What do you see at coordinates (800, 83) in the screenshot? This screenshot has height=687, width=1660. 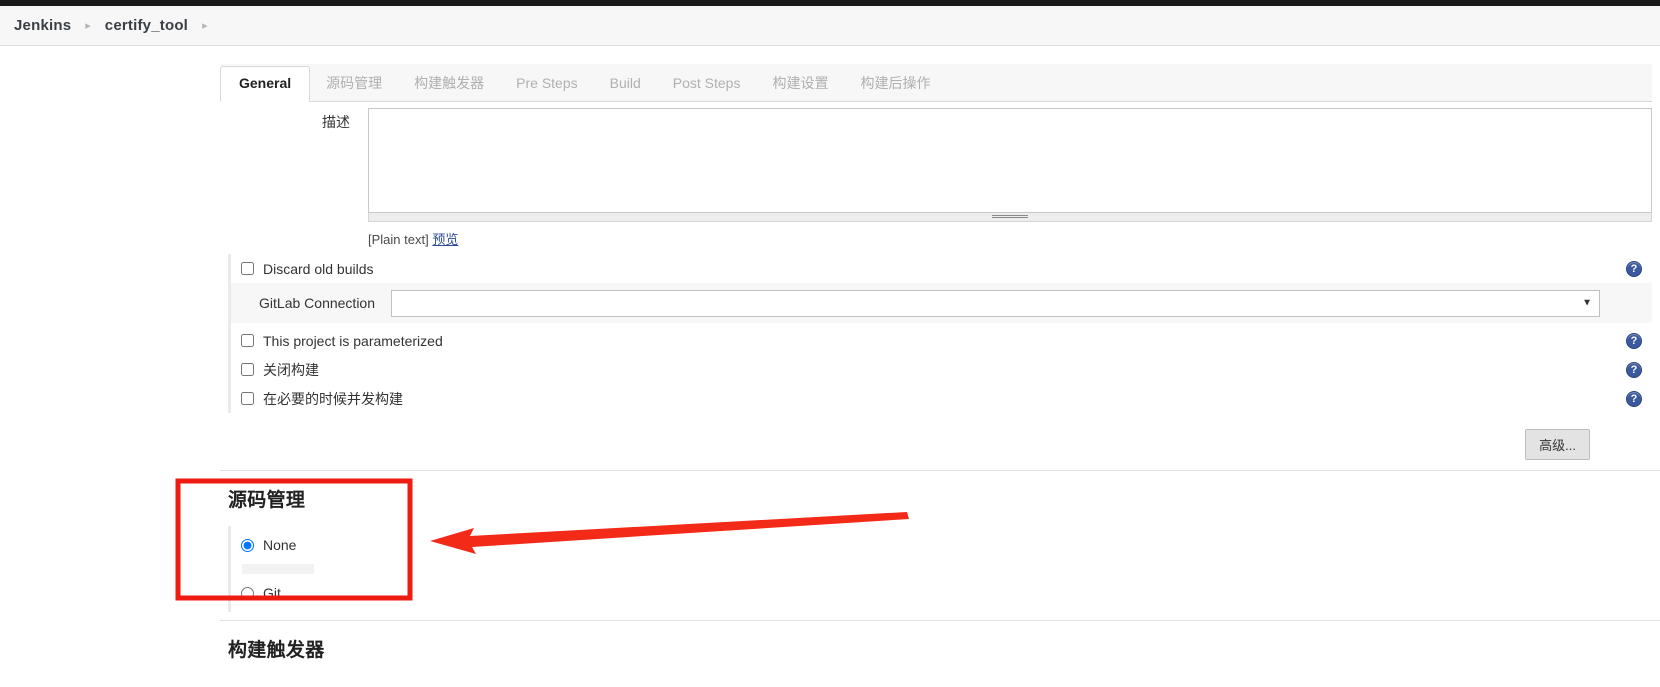 I see `tab-build-settings: 构建设置` at bounding box center [800, 83].